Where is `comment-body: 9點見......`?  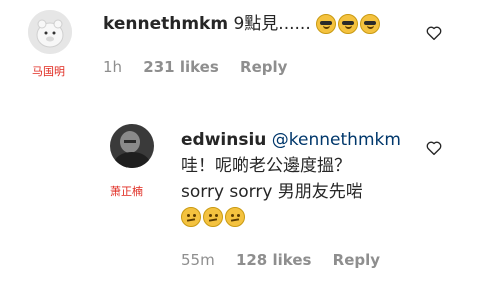 comment-body: 9點見...... is located at coordinates (272, 24).